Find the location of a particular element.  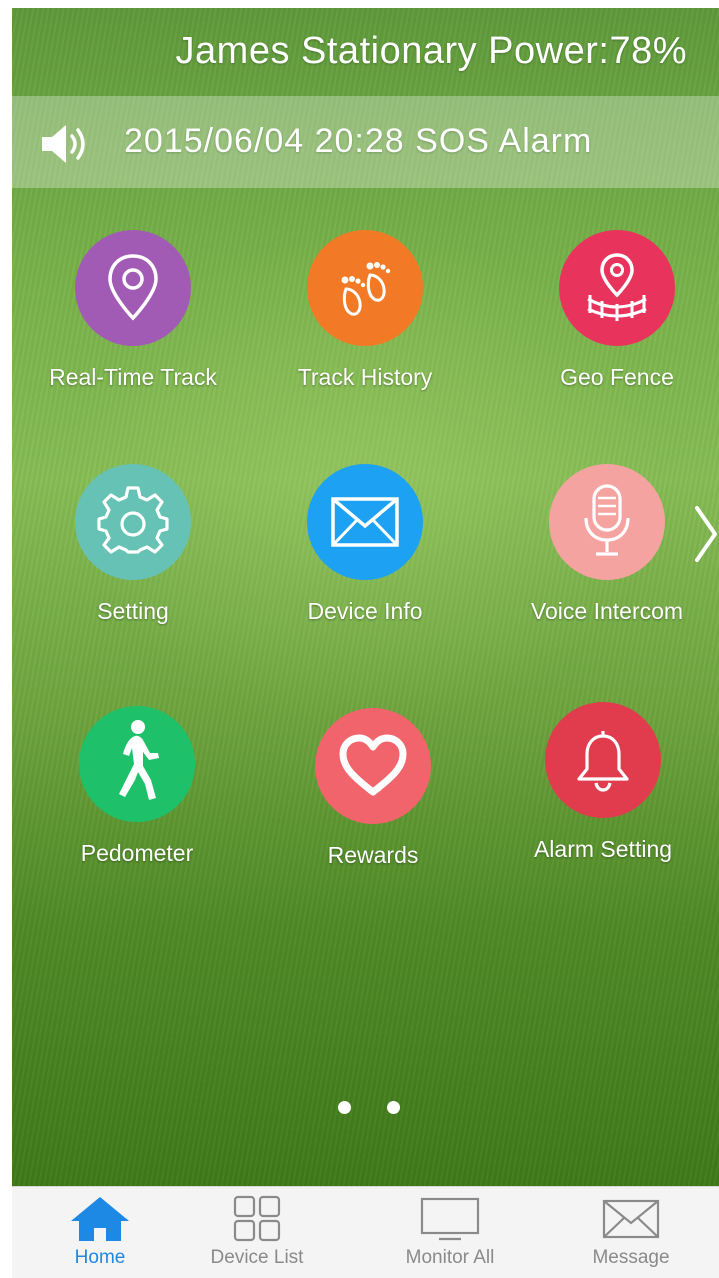

tab-monitor-all: Monitor All is located at coordinates (450, 1232).